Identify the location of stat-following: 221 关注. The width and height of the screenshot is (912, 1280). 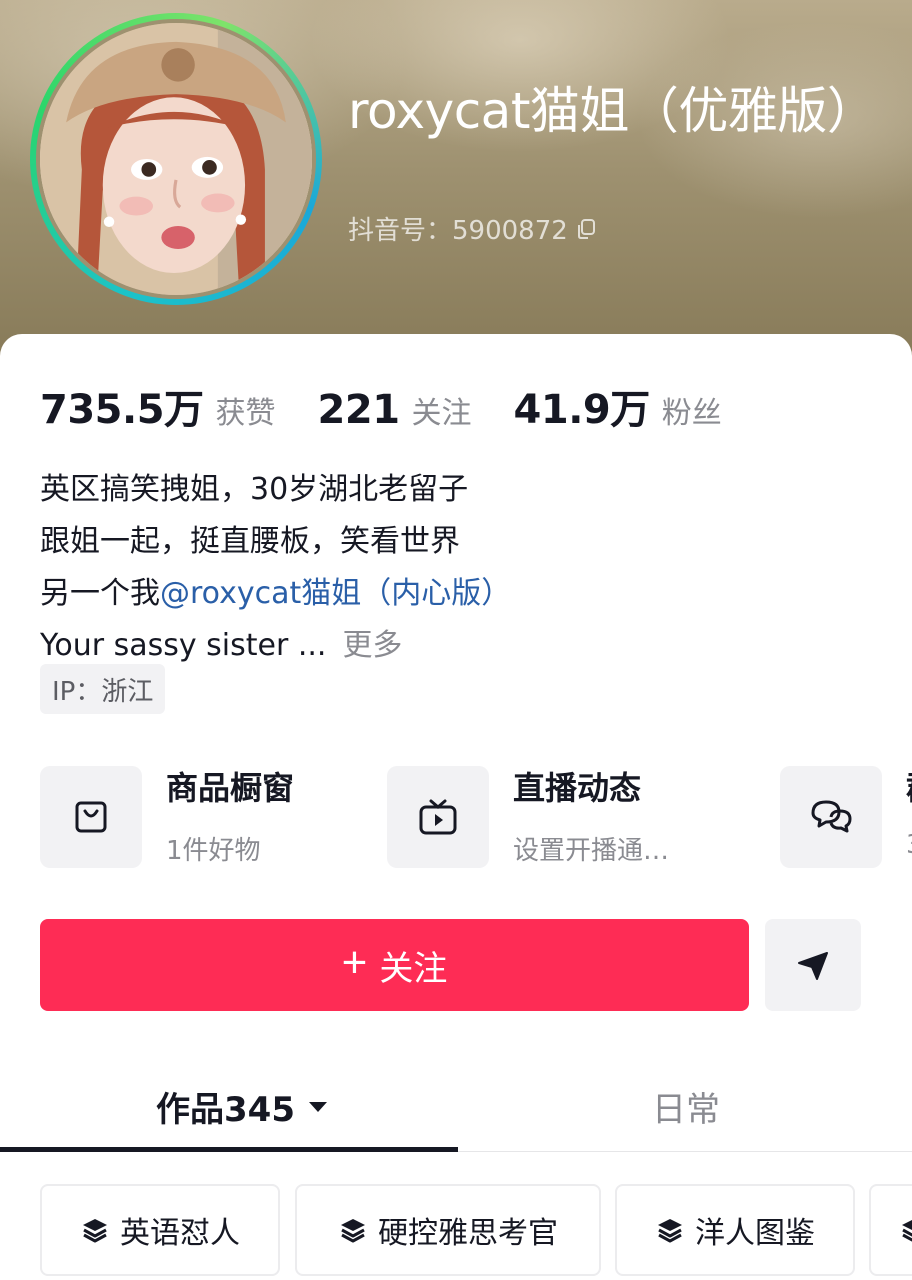
(395, 410).